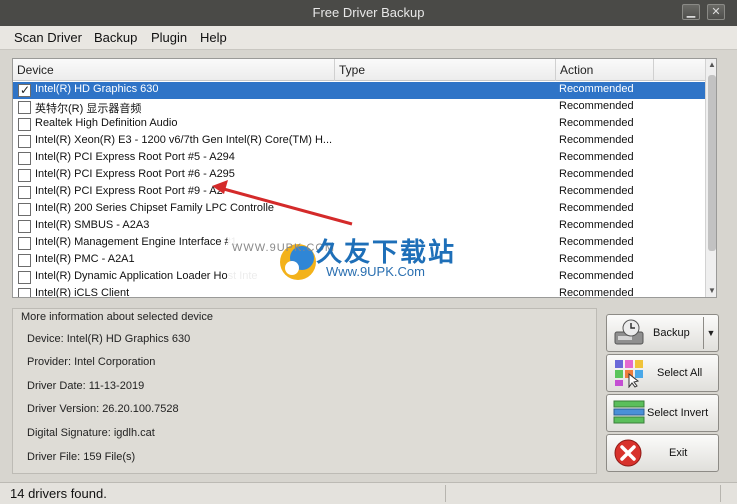 This screenshot has height=504, width=737. What do you see at coordinates (91, 433) in the screenshot?
I see `info-digital-signature: Digital Signature: igdlh.cat` at bounding box center [91, 433].